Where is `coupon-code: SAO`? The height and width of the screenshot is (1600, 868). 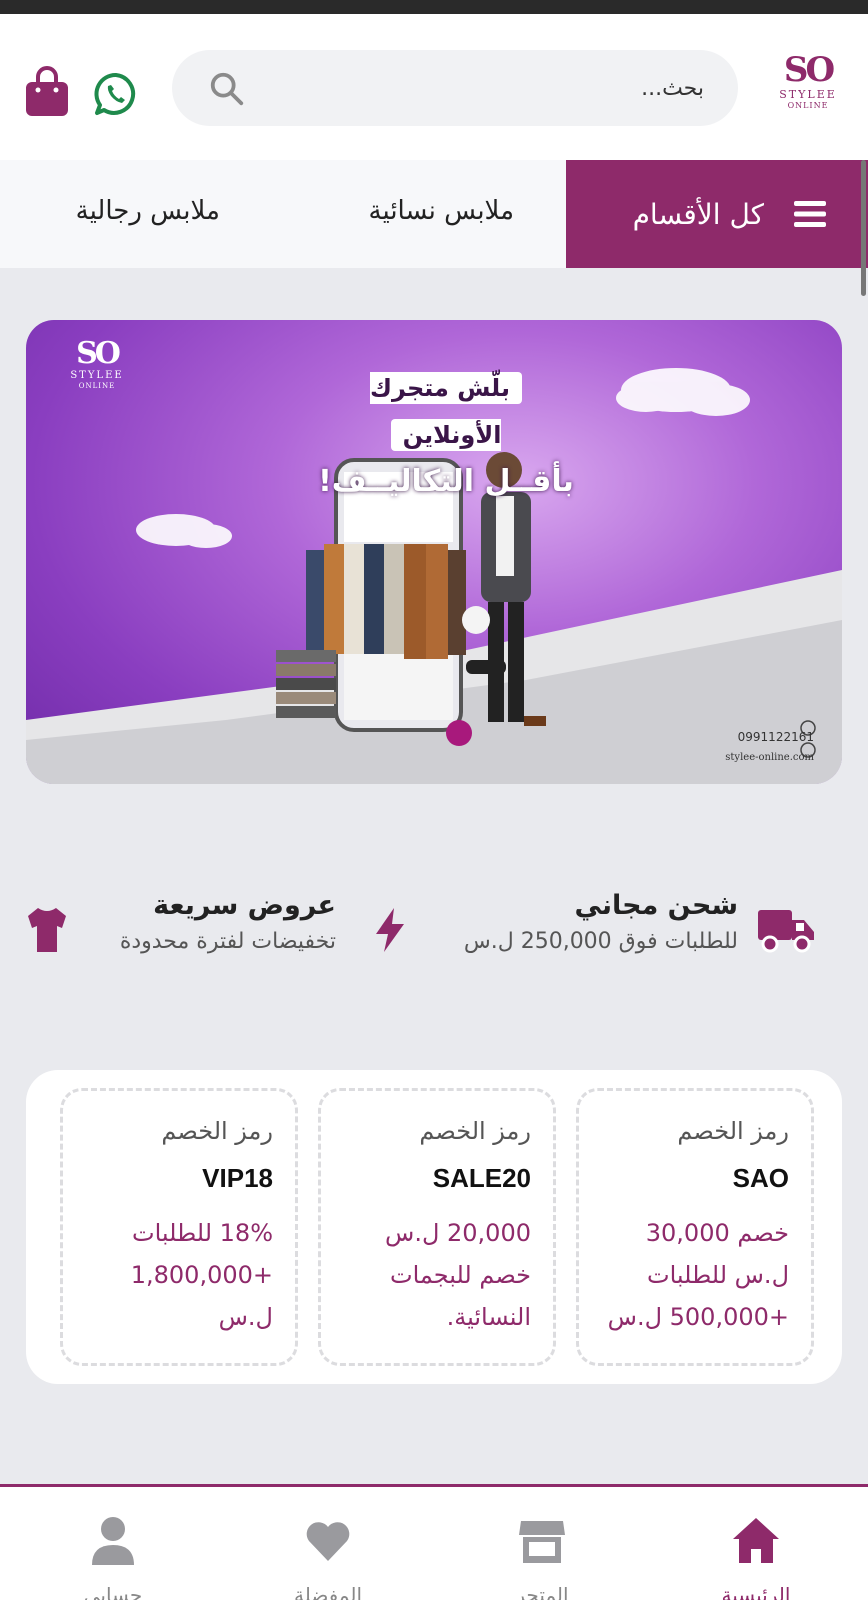
coupon-code: SAO is located at coordinates (693, 1178).